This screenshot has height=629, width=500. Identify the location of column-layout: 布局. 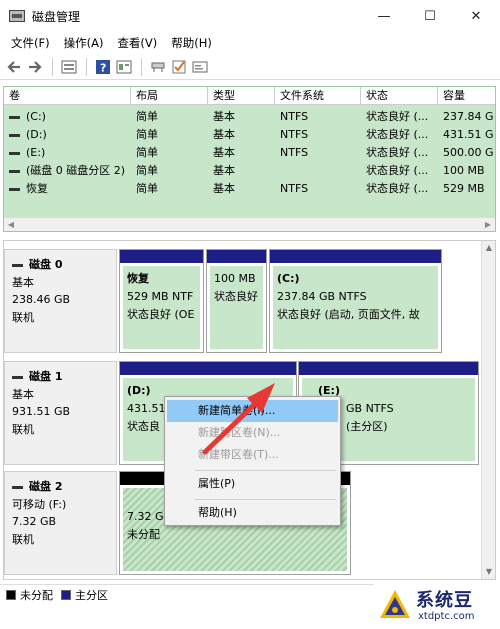
(169, 96).